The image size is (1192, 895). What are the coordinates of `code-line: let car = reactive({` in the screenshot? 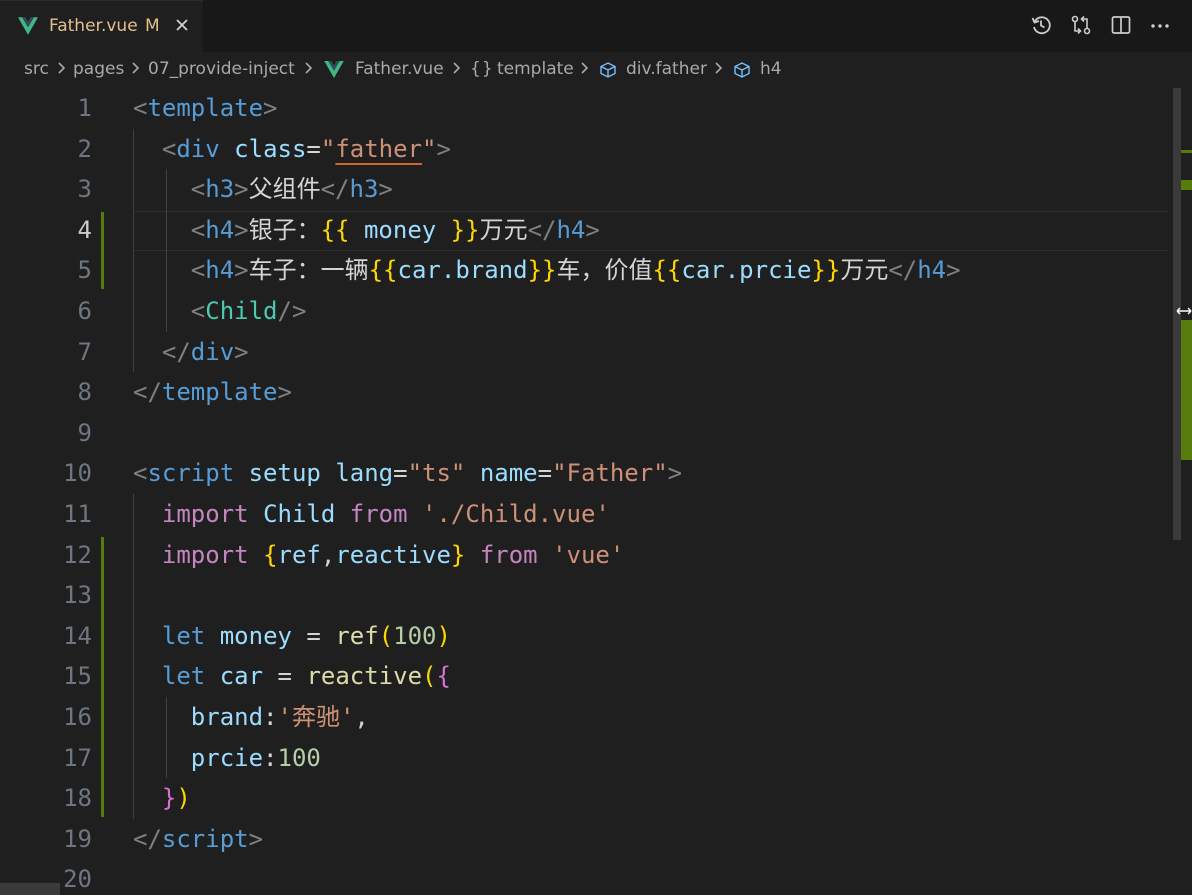 It's located at (292, 676).